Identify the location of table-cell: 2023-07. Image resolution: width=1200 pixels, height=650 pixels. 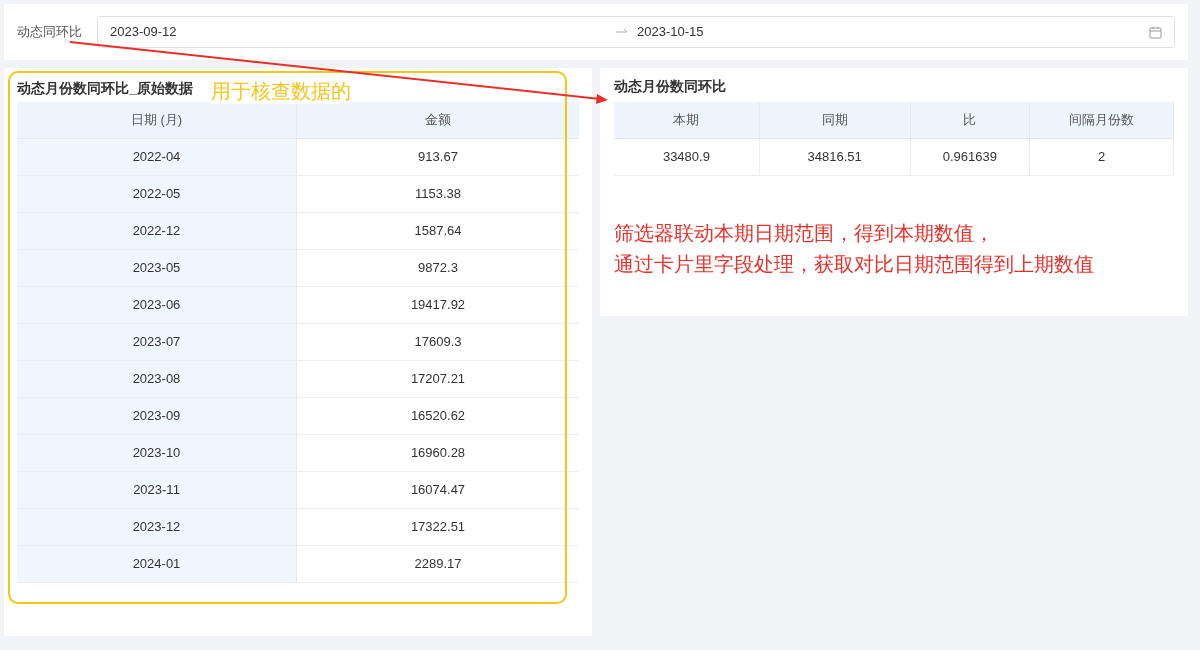
(157, 342).